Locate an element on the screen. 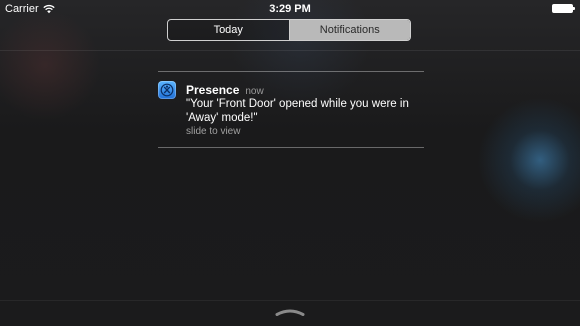 The width and height of the screenshot is (580, 326). footer-divider is located at coordinates (290, 300).